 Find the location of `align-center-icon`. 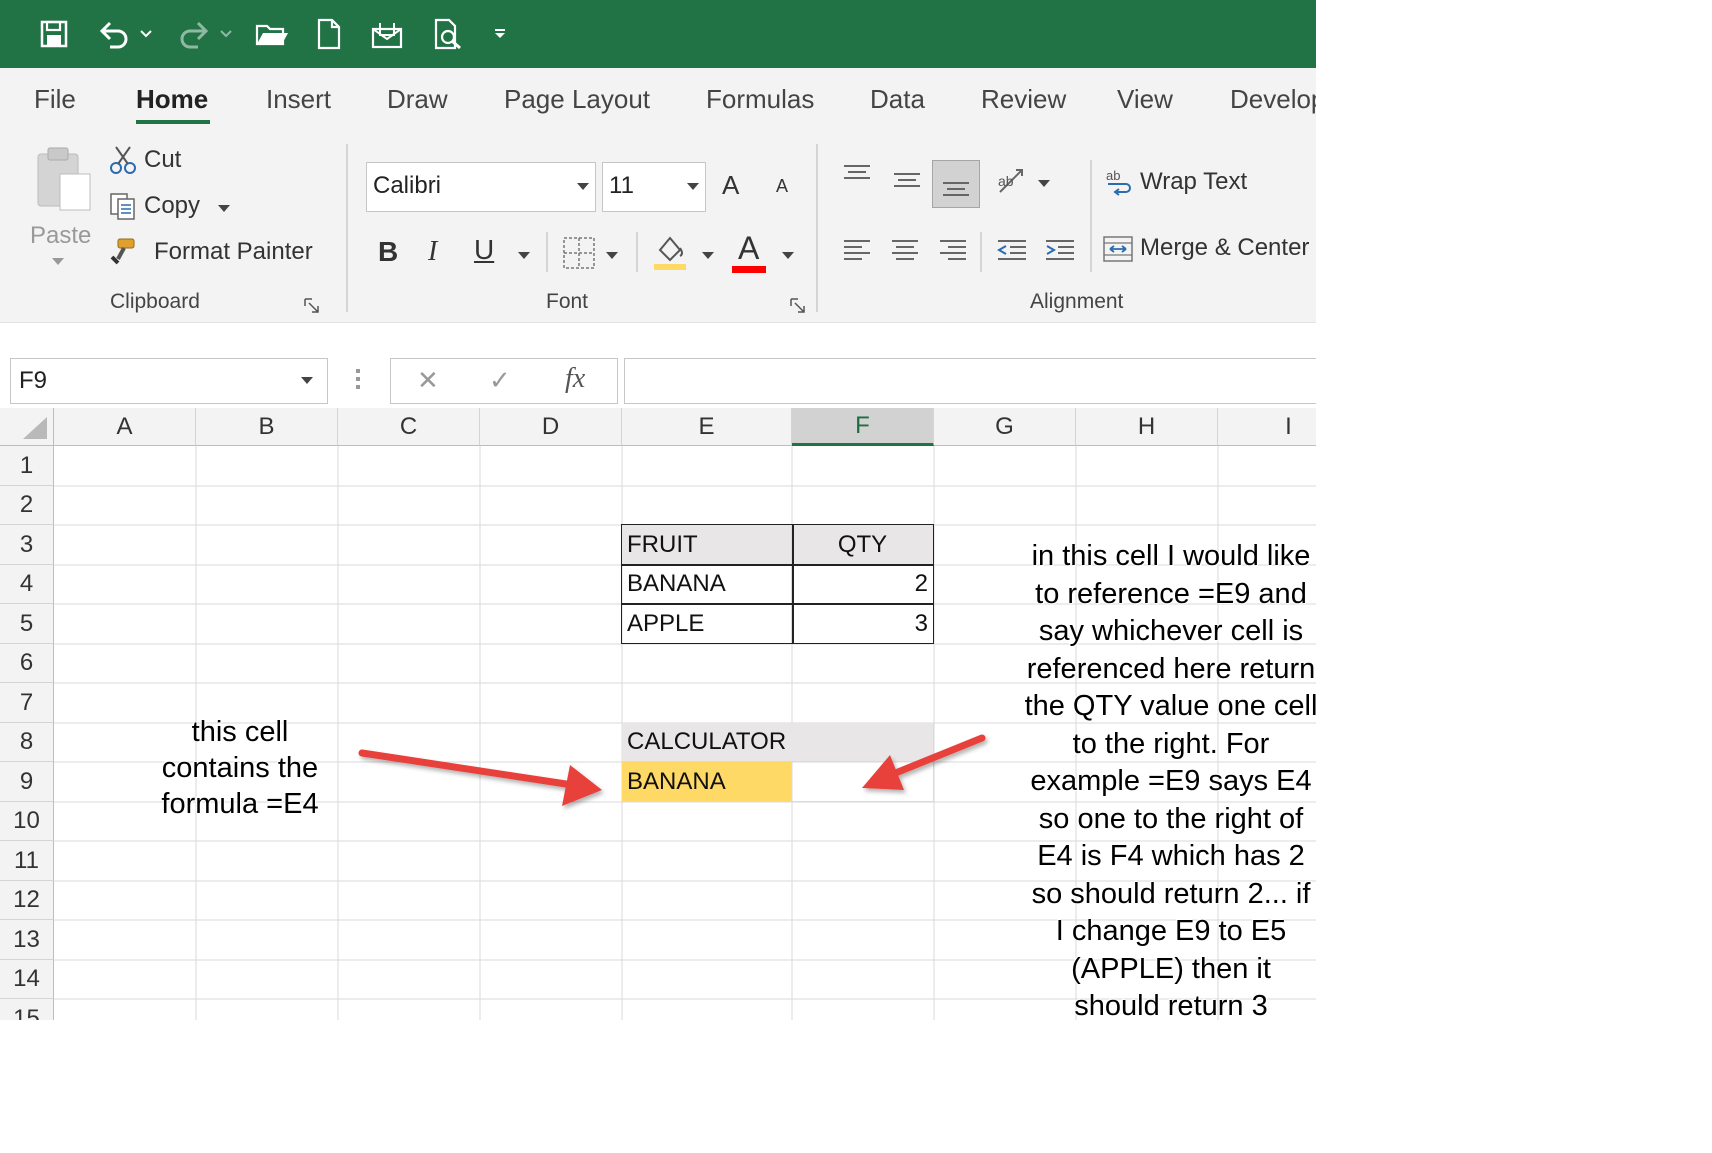

align-center-icon is located at coordinates (905, 251).